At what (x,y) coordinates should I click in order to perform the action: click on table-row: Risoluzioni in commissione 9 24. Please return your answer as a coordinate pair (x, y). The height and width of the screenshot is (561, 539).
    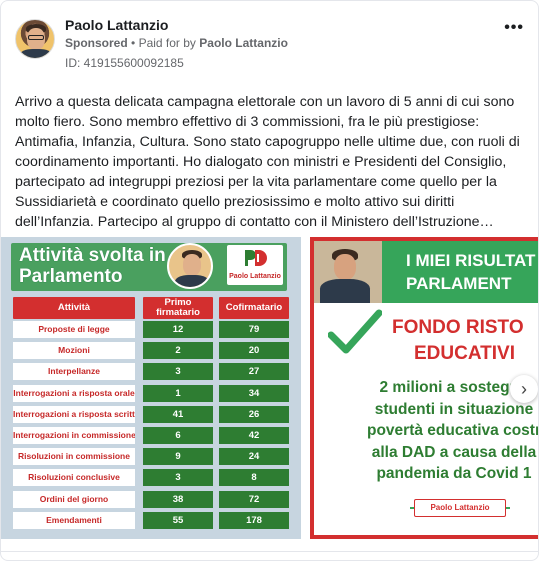
    Looking at the image, I should click on (151, 456).